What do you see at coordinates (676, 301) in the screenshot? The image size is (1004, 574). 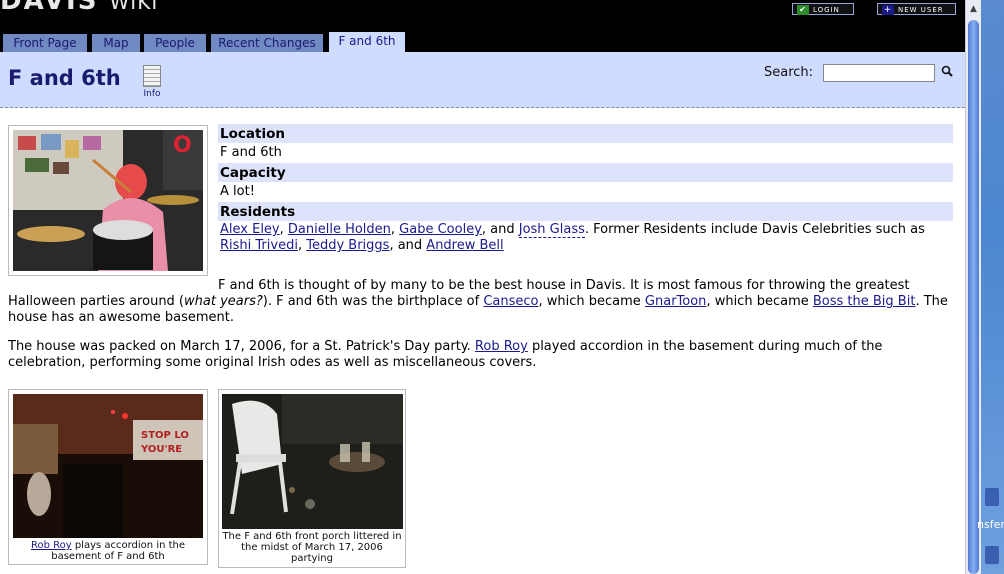 I see `gnartoon-link: GnarToon` at bounding box center [676, 301].